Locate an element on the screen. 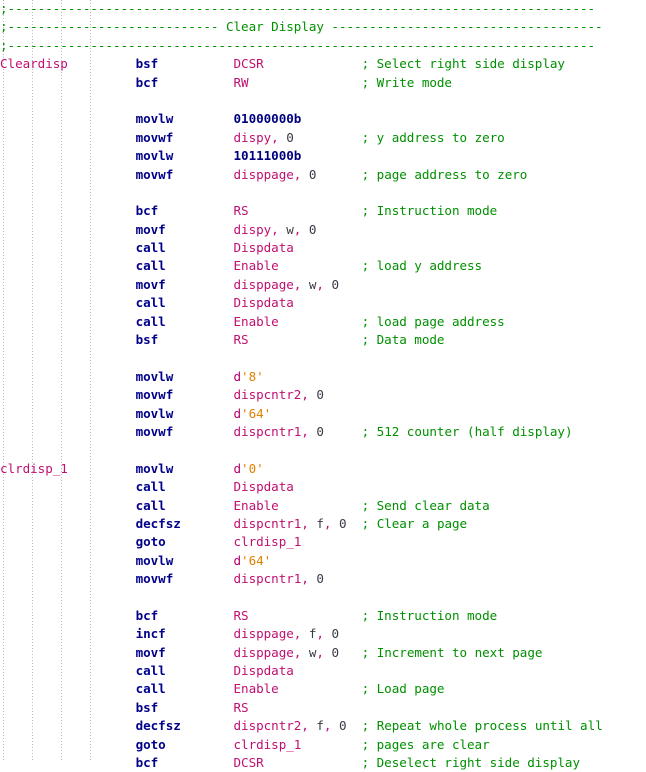  code-line: bcf RW ; Write mode is located at coordinates (323, 83).